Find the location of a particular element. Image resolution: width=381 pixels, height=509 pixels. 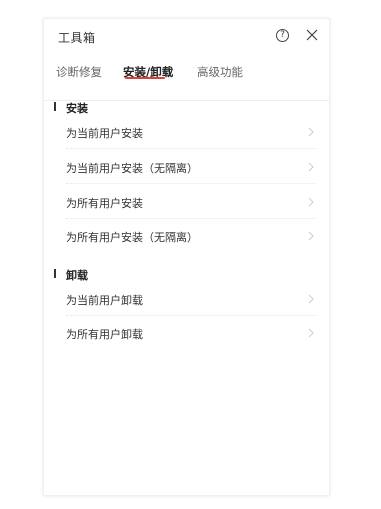

title-bar: 工具箱 ? is located at coordinates (186, 37).